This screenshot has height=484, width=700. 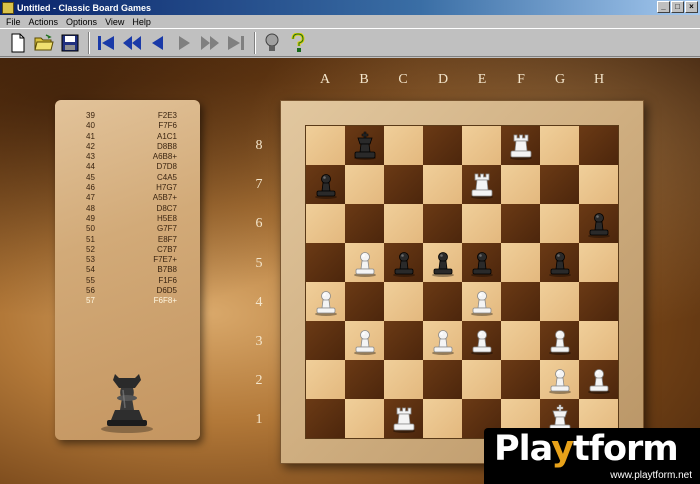 I want to click on square-b6, so click(x=364, y=223).